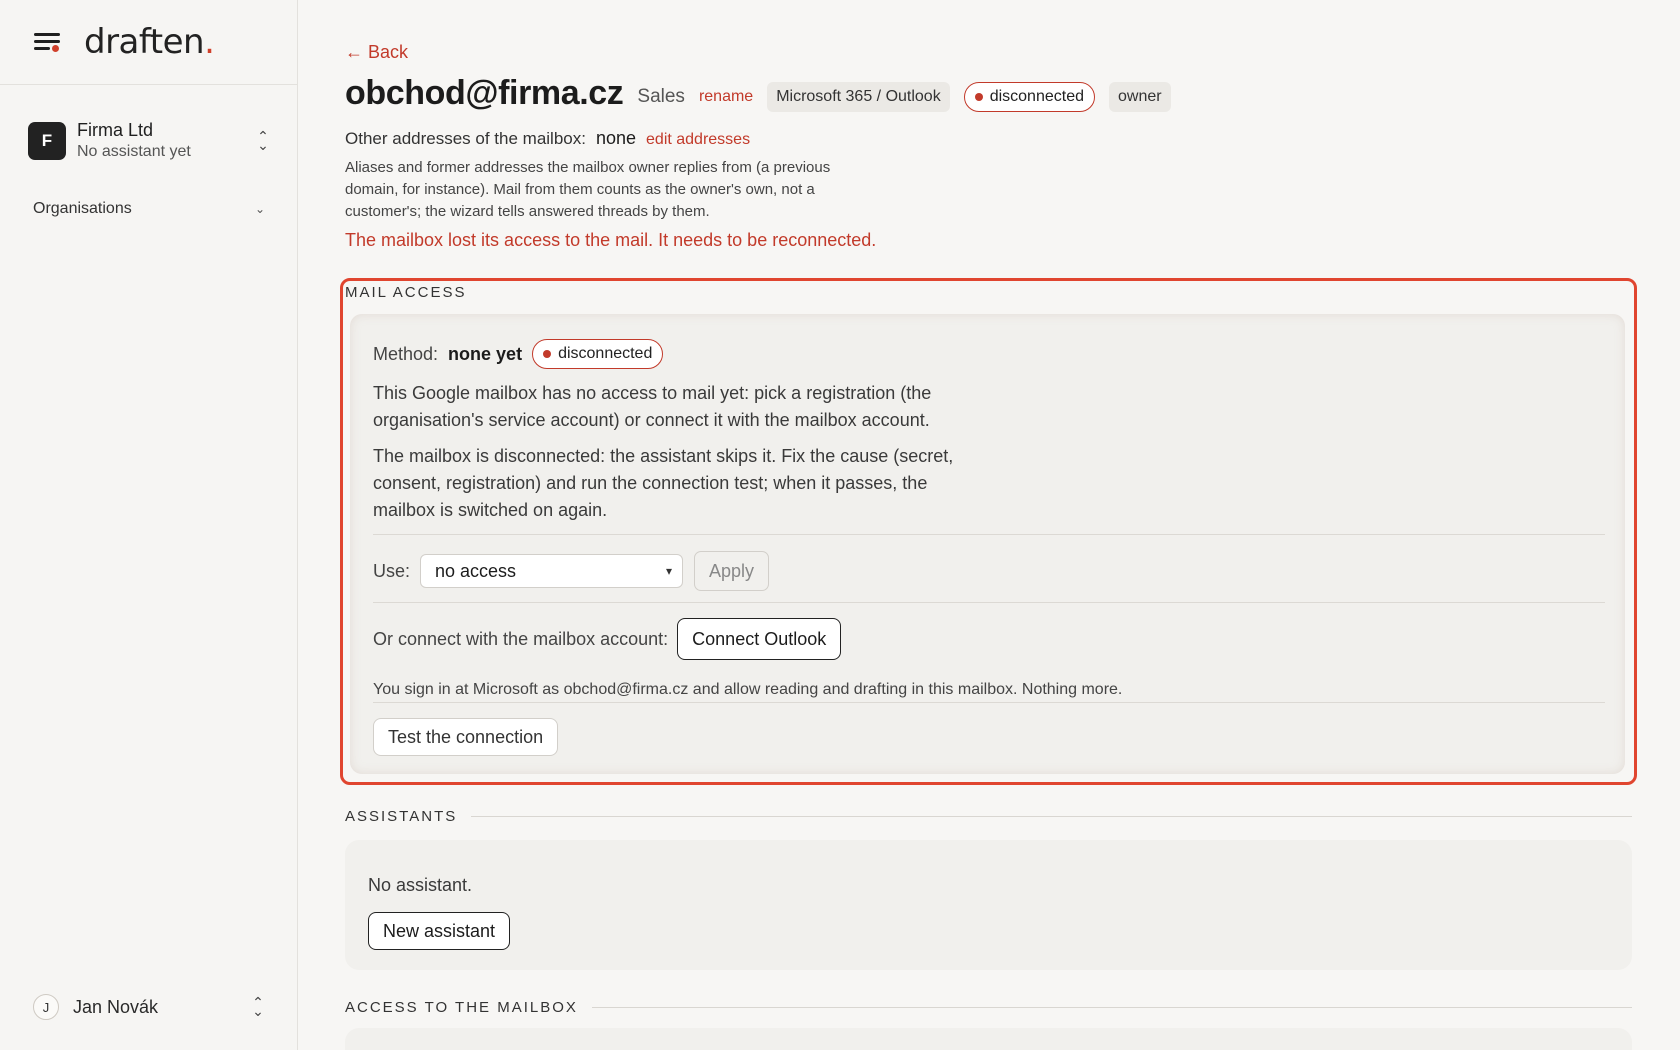 The image size is (1680, 1050). I want to click on mailbox-access-panel, so click(988, 1039).